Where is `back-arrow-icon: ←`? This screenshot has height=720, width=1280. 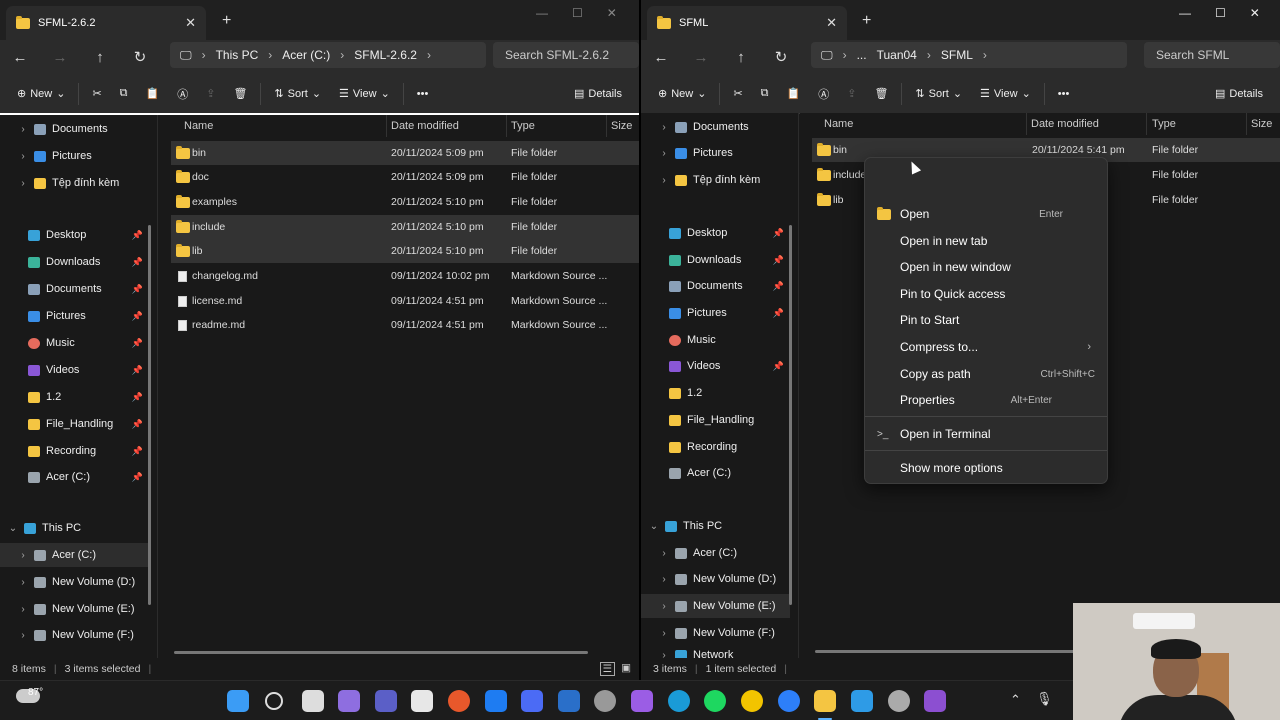
back-arrow-icon: ← is located at coordinates (661, 57).